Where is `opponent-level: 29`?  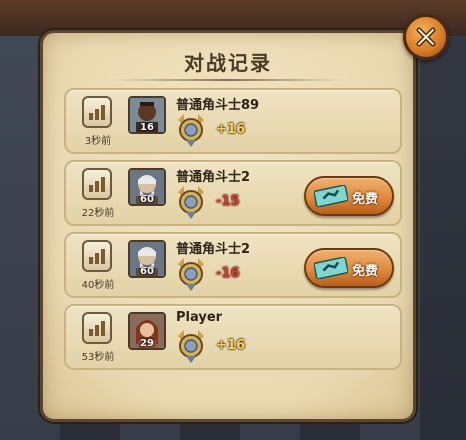
opponent-level: 29 is located at coordinates (147, 343).